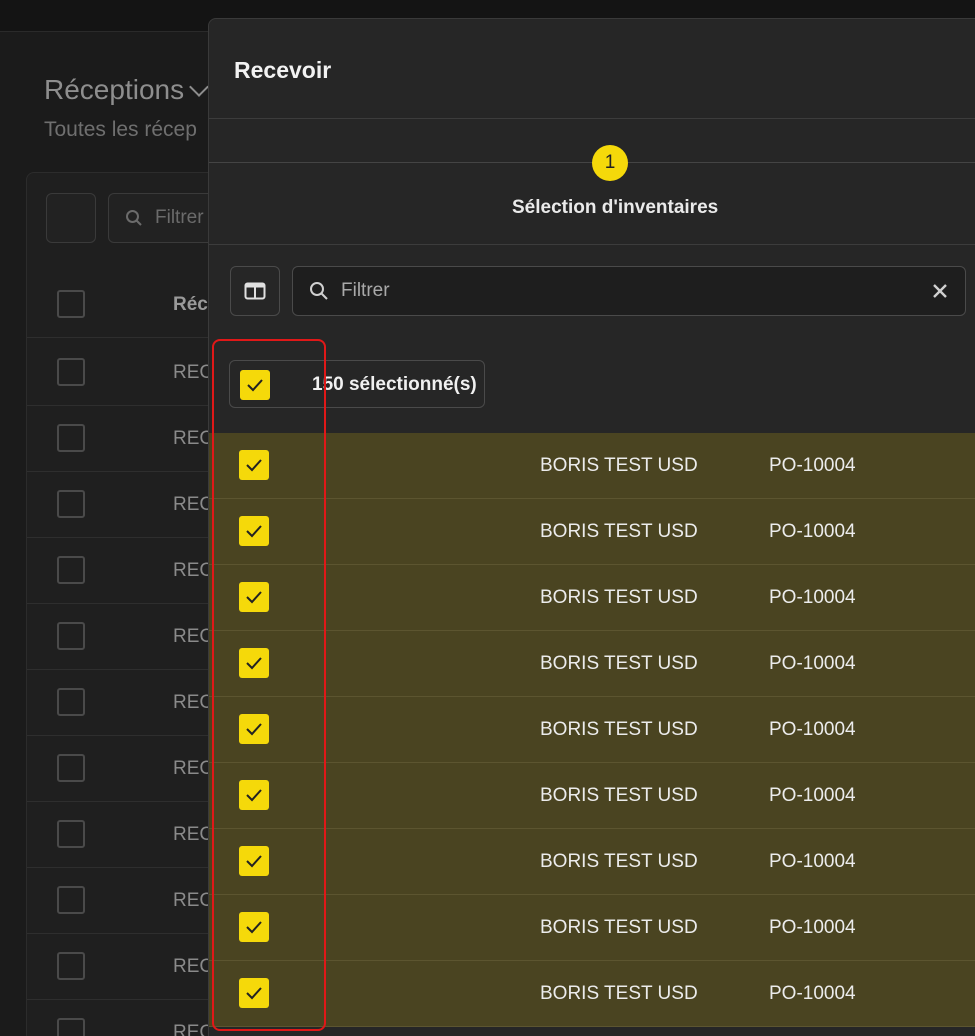  Describe the element at coordinates (199, 87) in the screenshot. I see `chevron-down-icon` at that location.